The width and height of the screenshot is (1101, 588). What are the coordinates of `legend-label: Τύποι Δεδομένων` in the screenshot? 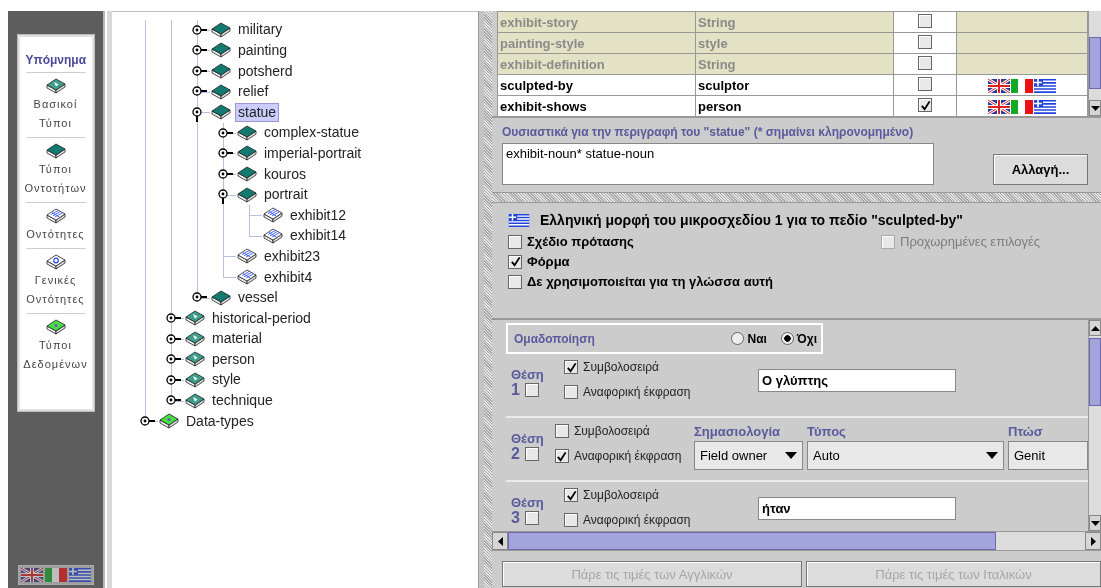 It's located at (55, 355).